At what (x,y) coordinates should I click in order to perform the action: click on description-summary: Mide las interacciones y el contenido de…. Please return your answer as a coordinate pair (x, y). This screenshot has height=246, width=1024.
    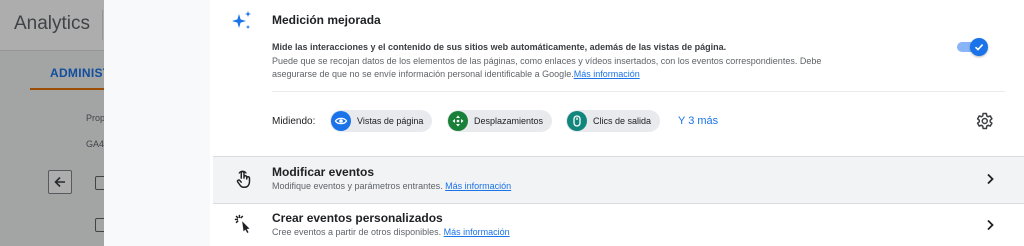
    Looking at the image, I should click on (499, 47).